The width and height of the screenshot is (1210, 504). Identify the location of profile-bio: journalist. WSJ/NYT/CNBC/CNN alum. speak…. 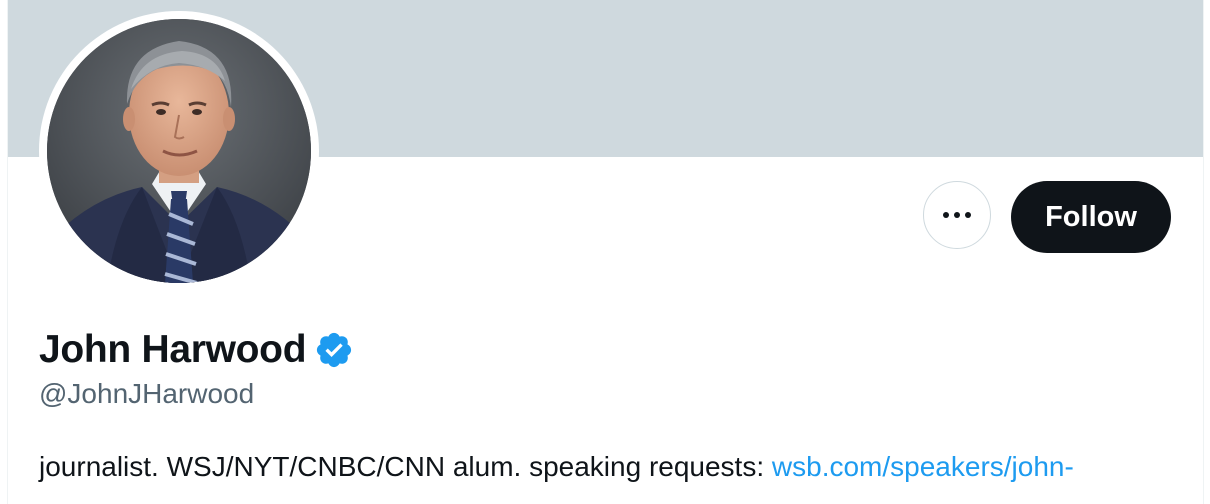
(556, 467).